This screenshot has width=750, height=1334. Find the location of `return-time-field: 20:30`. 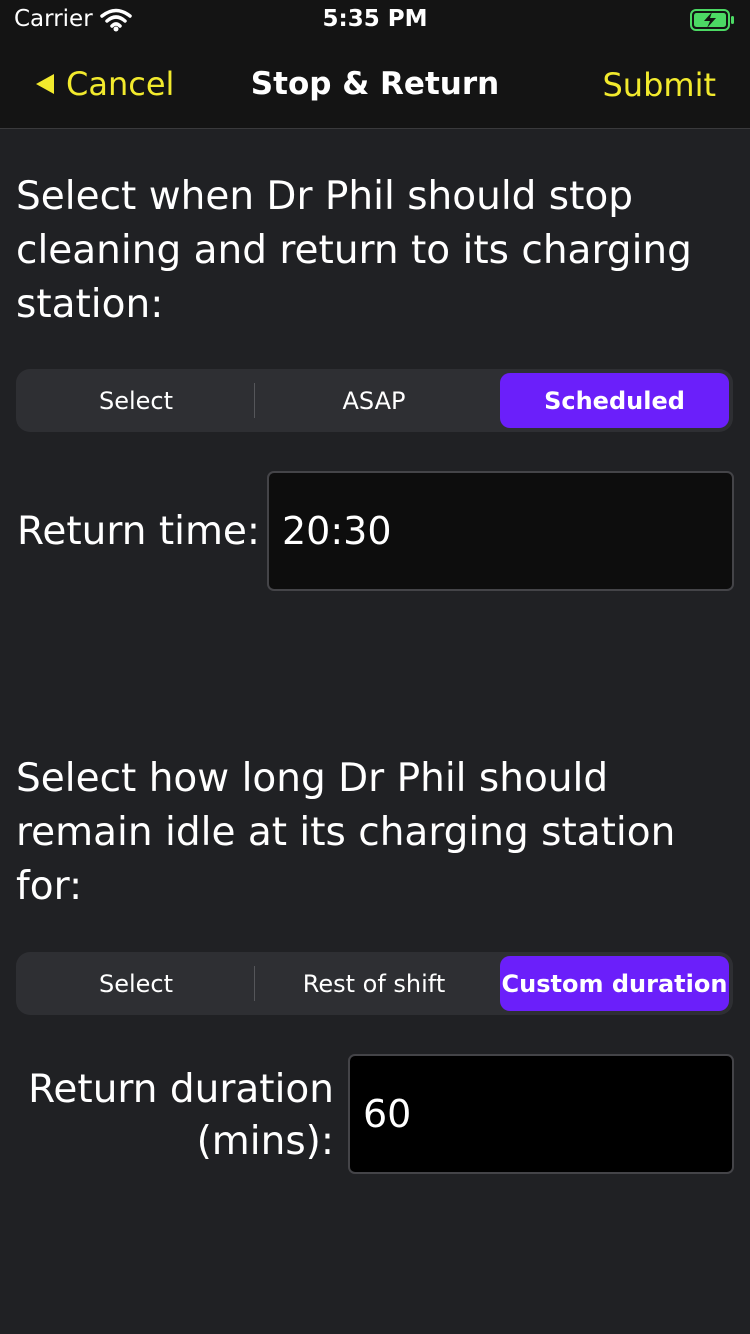

return-time-field: 20:30 is located at coordinates (500, 531).